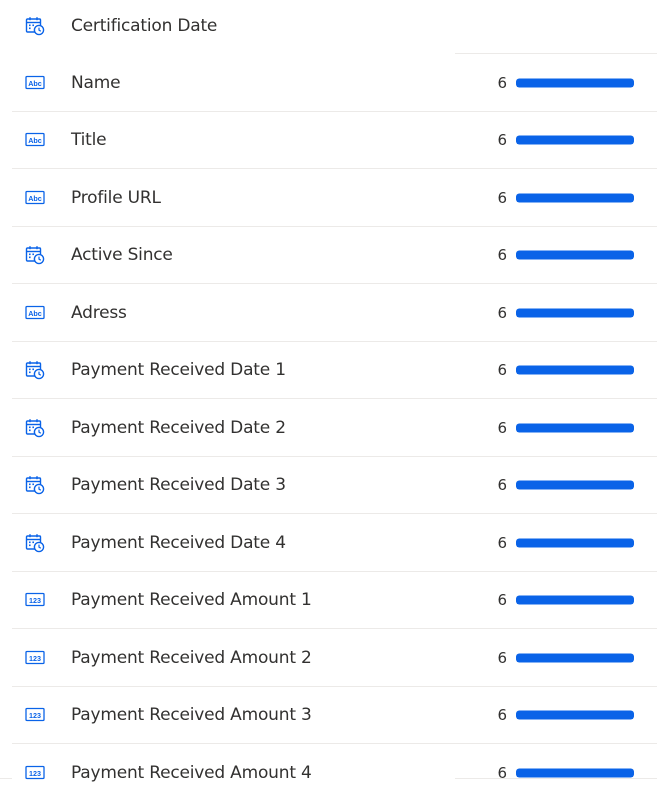 The image size is (657, 802). What do you see at coordinates (328, 83) in the screenshot?
I see `field-row: Abc Name 6` at bounding box center [328, 83].